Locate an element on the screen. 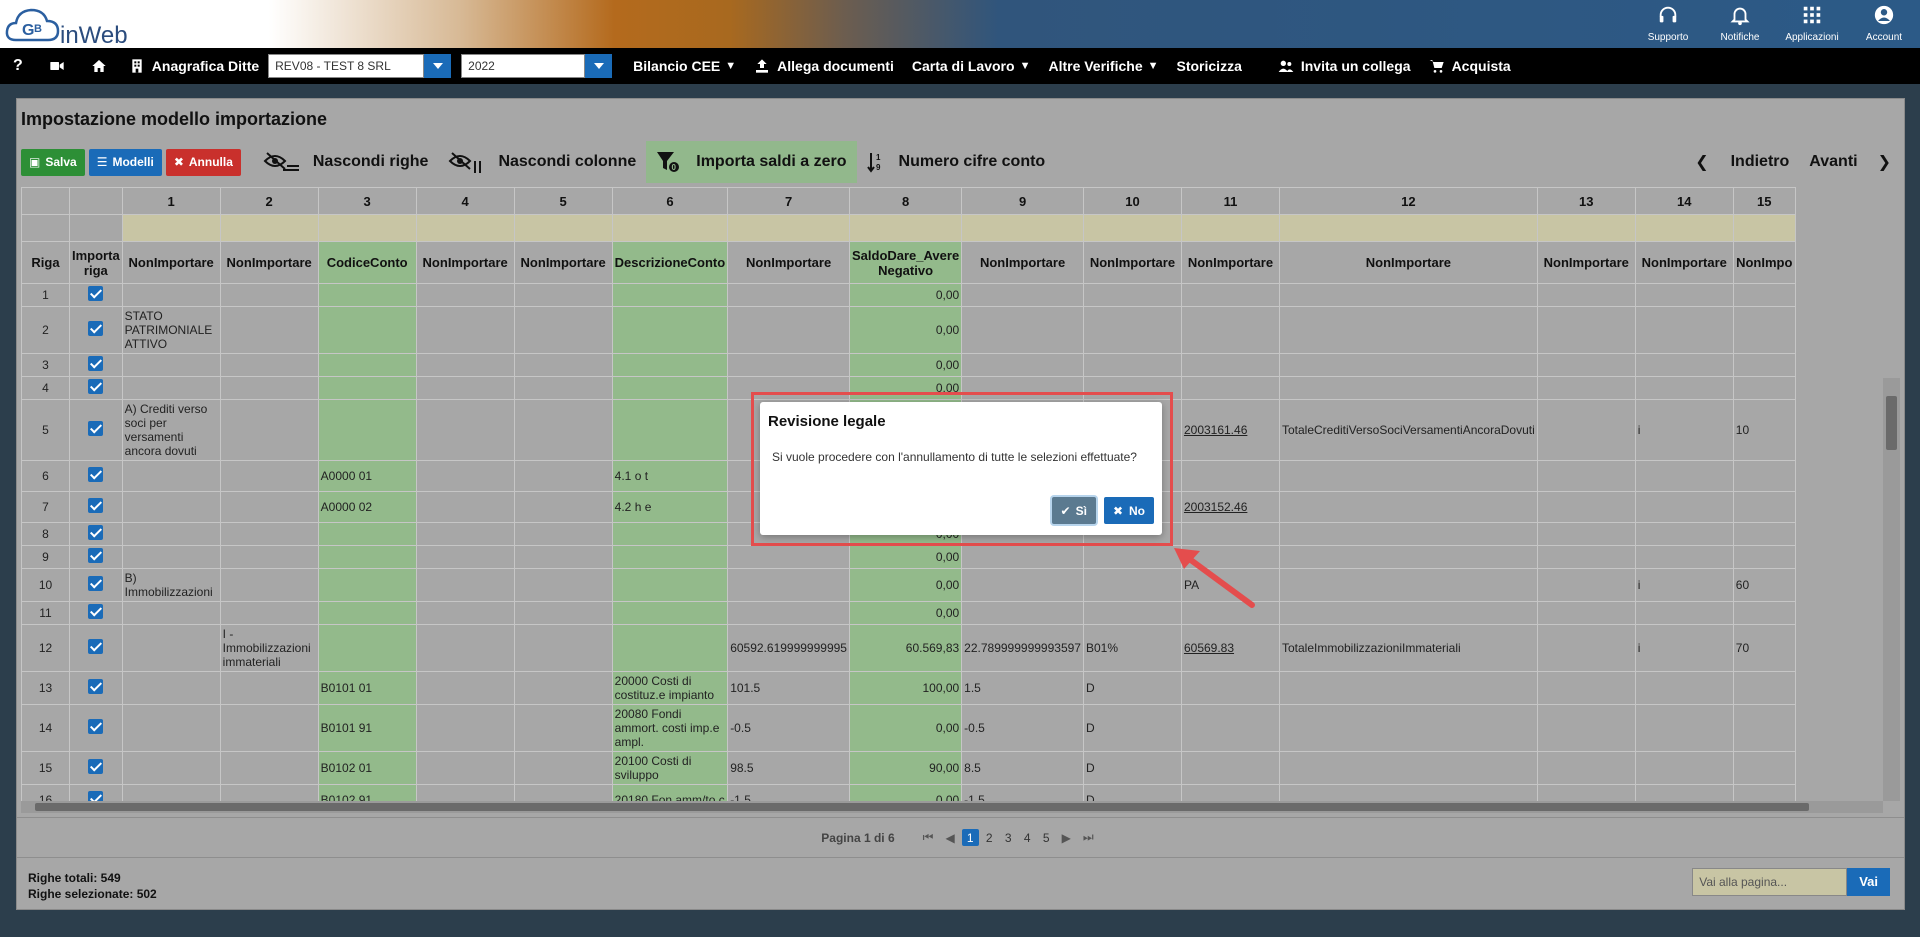  hide-rows-button: Nascondi righe is located at coordinates (346, 162).